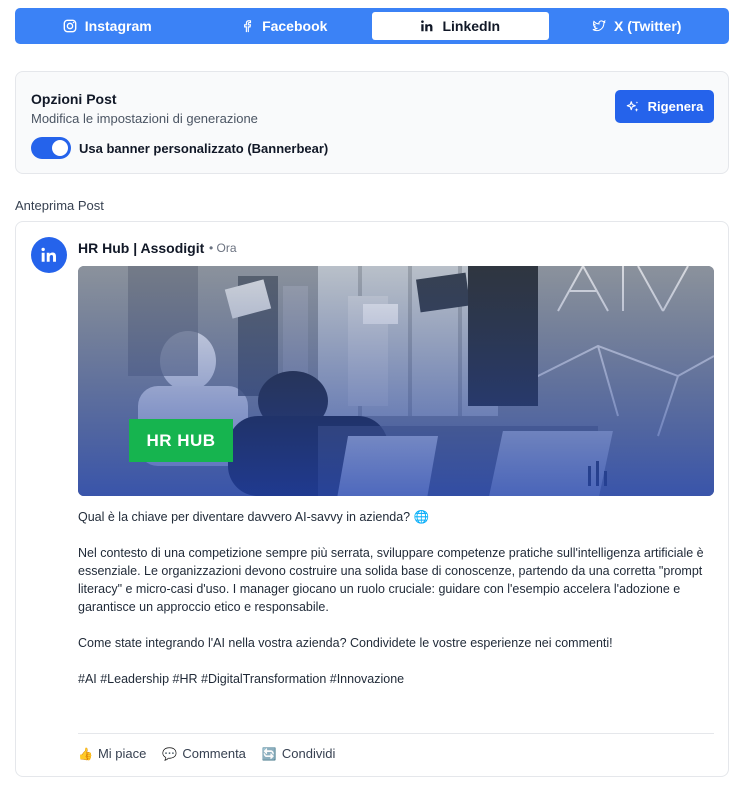  I want to click on preview-heading: Anteprima Post, so click(59, 205).